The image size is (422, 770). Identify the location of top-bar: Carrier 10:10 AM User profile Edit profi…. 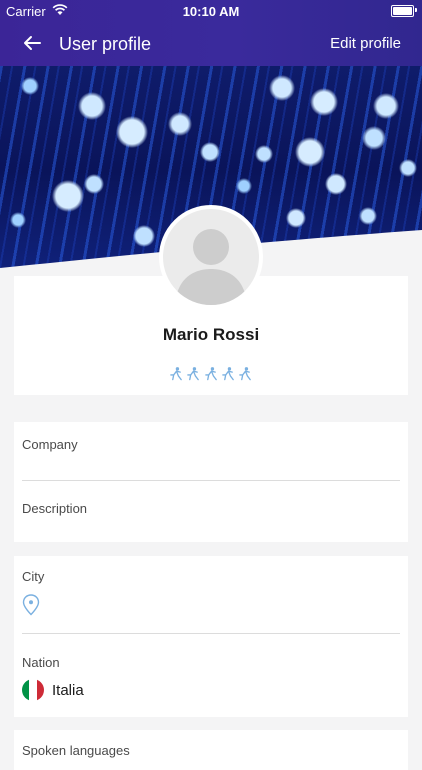
(211, 33).